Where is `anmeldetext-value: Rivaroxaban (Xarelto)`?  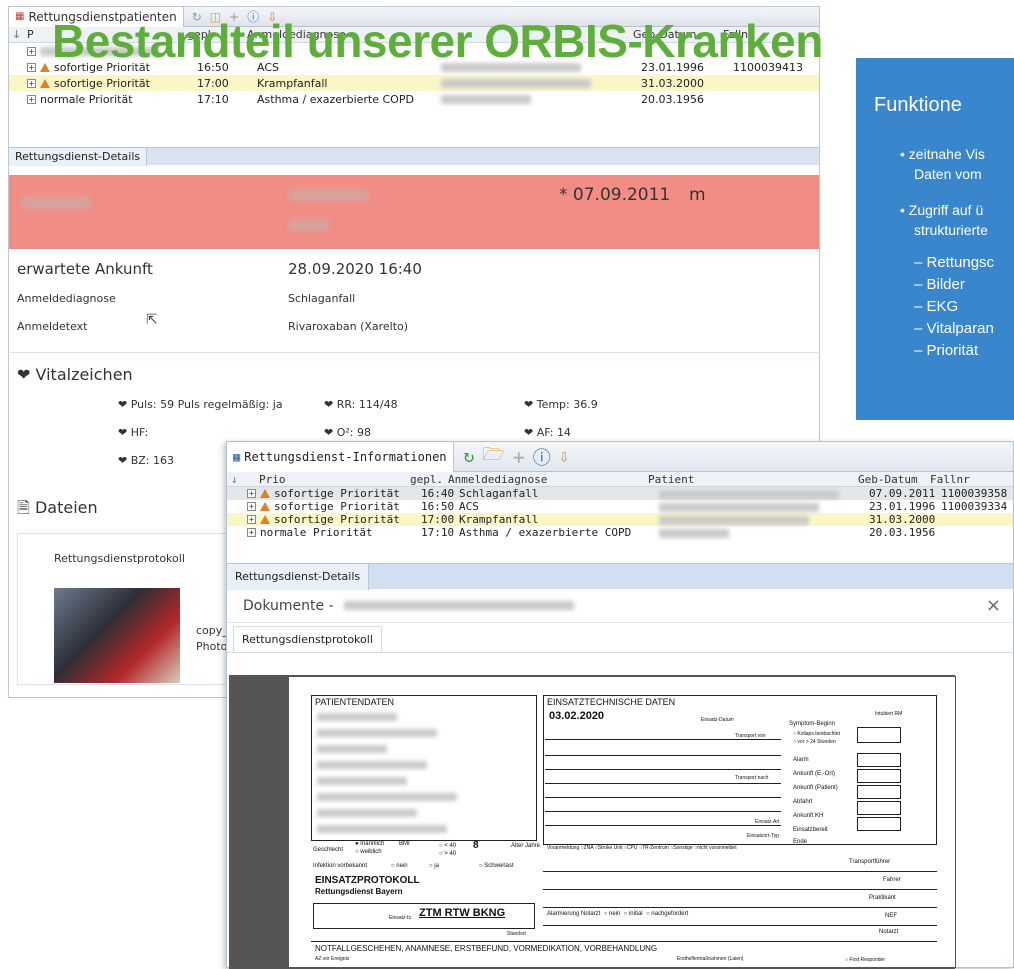 anmeldetext-value: Rivaroxaban (Xarelto) is located at coordinates (348, 326).